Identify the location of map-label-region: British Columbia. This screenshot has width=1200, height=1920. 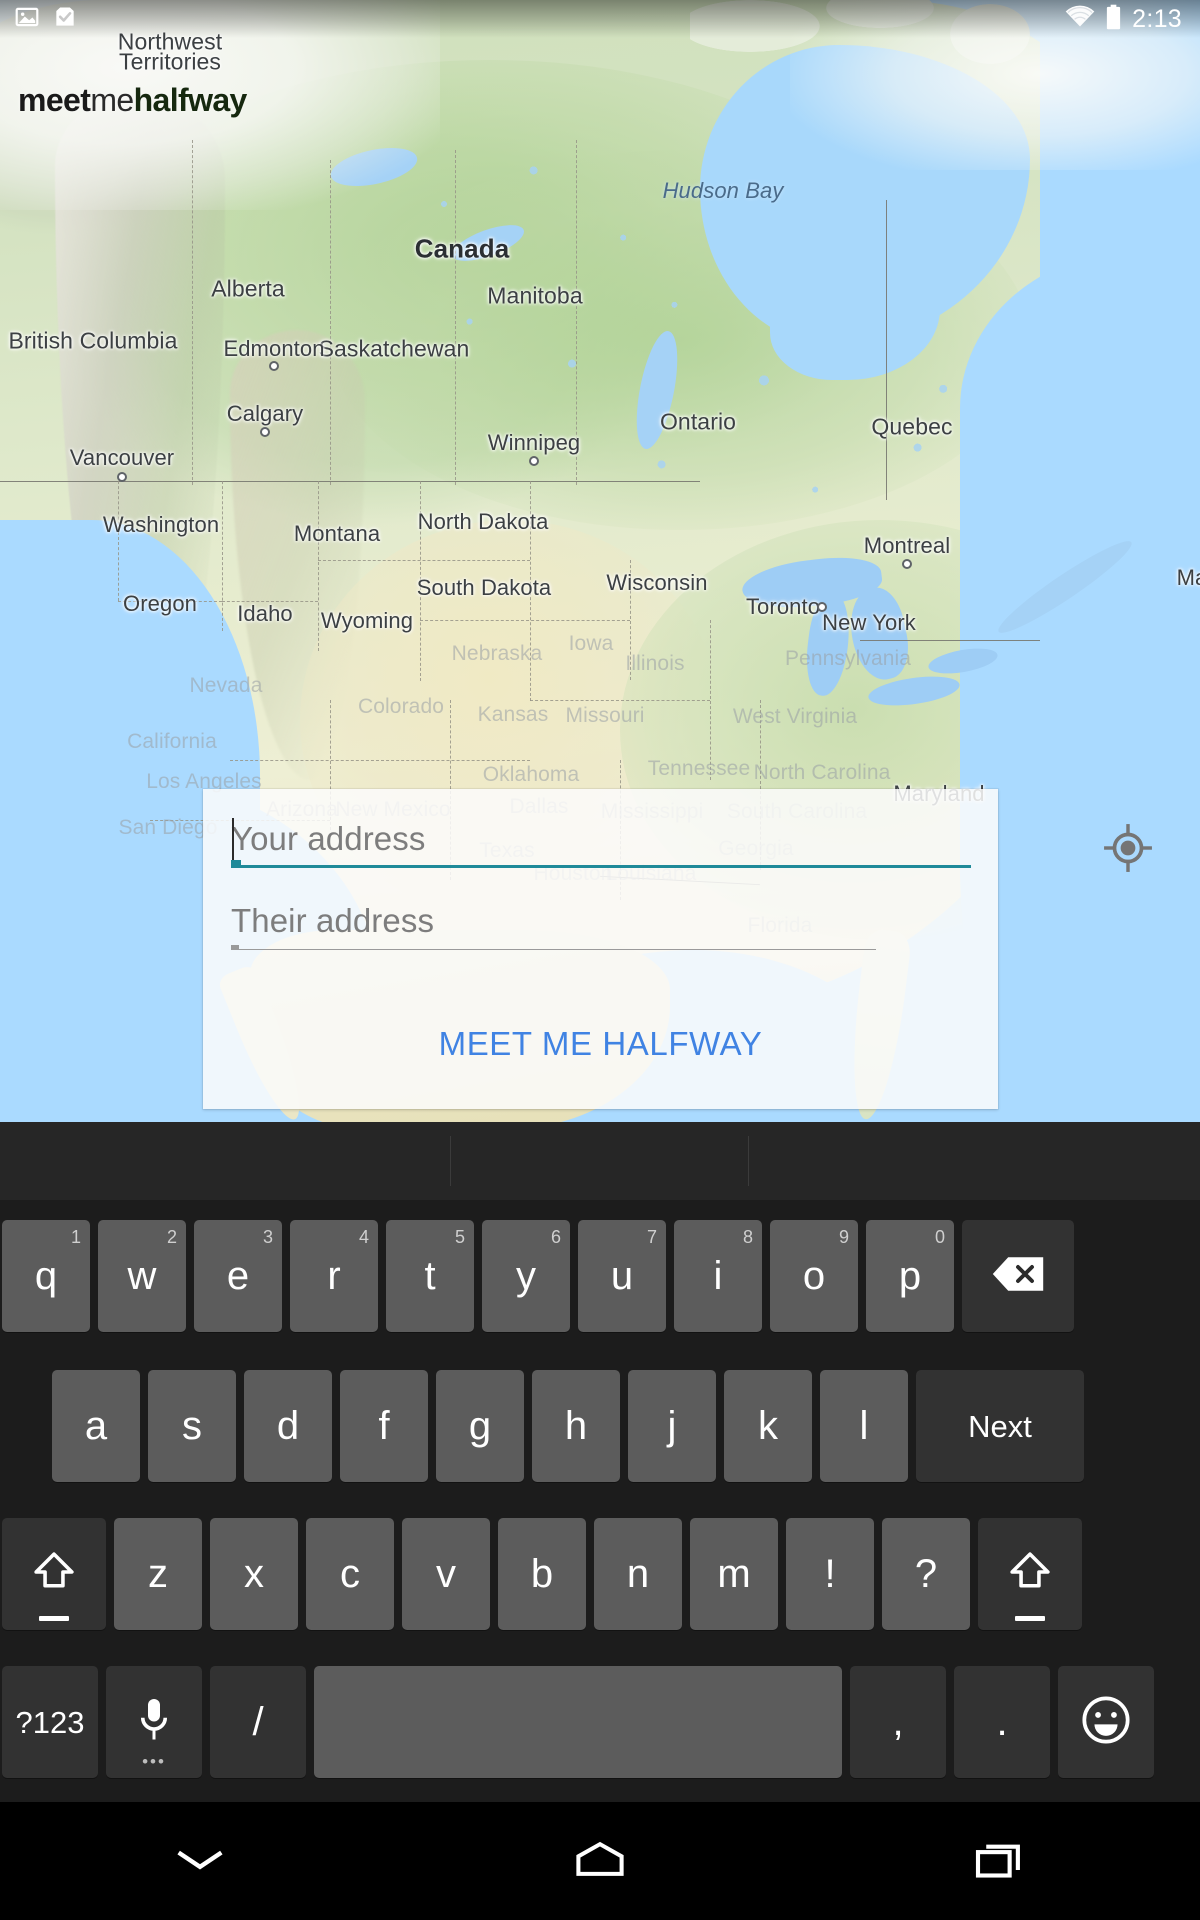
(93, 340).